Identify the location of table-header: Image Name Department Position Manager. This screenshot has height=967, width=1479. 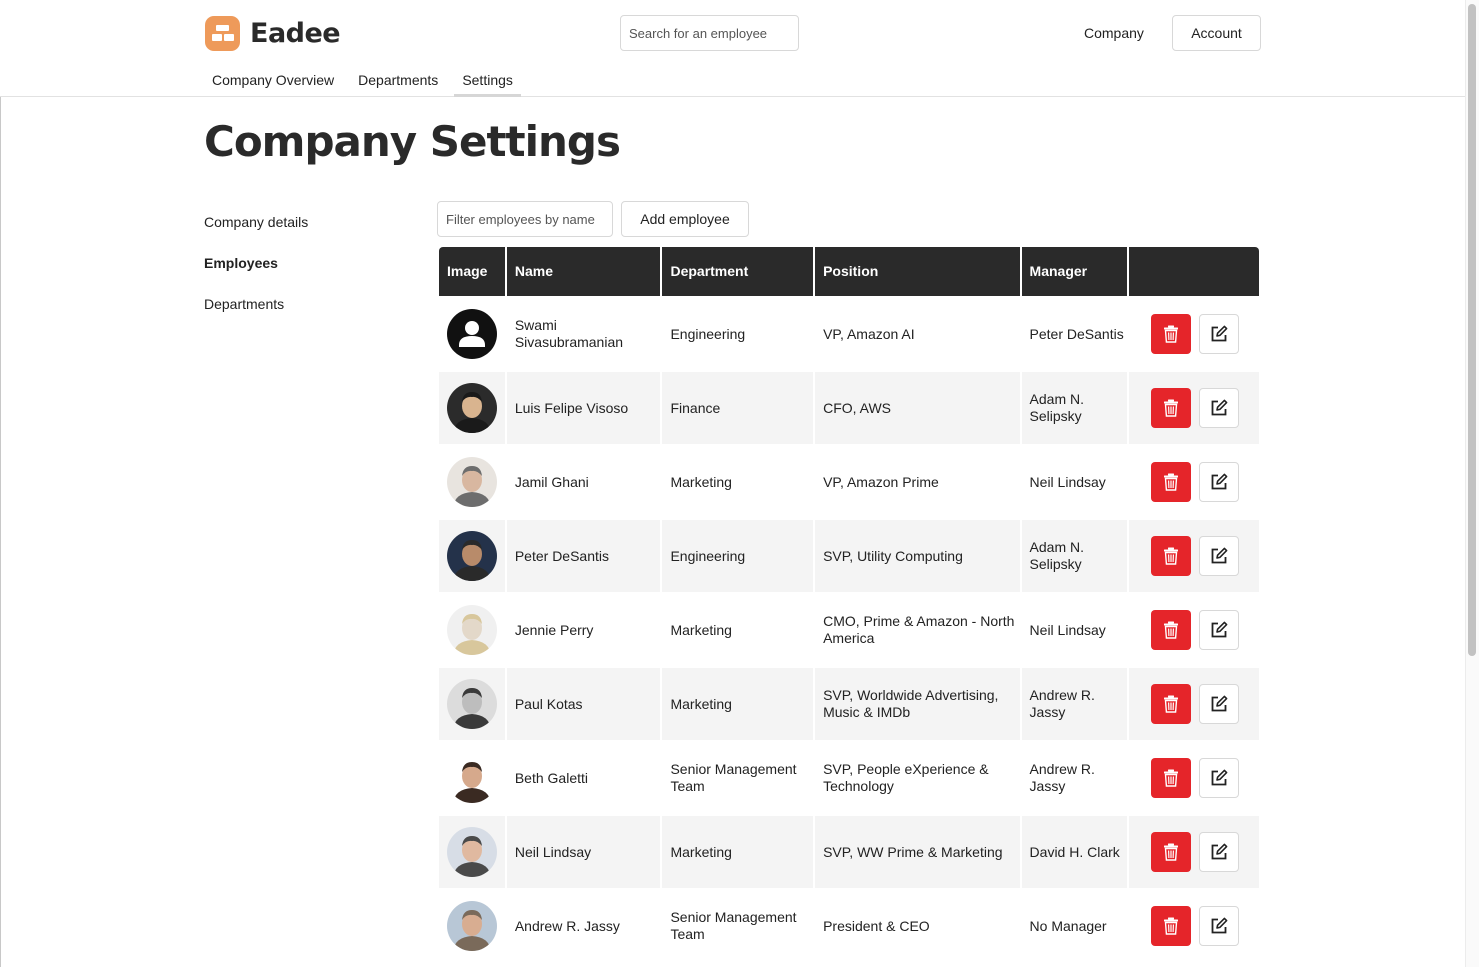
(849, 271).